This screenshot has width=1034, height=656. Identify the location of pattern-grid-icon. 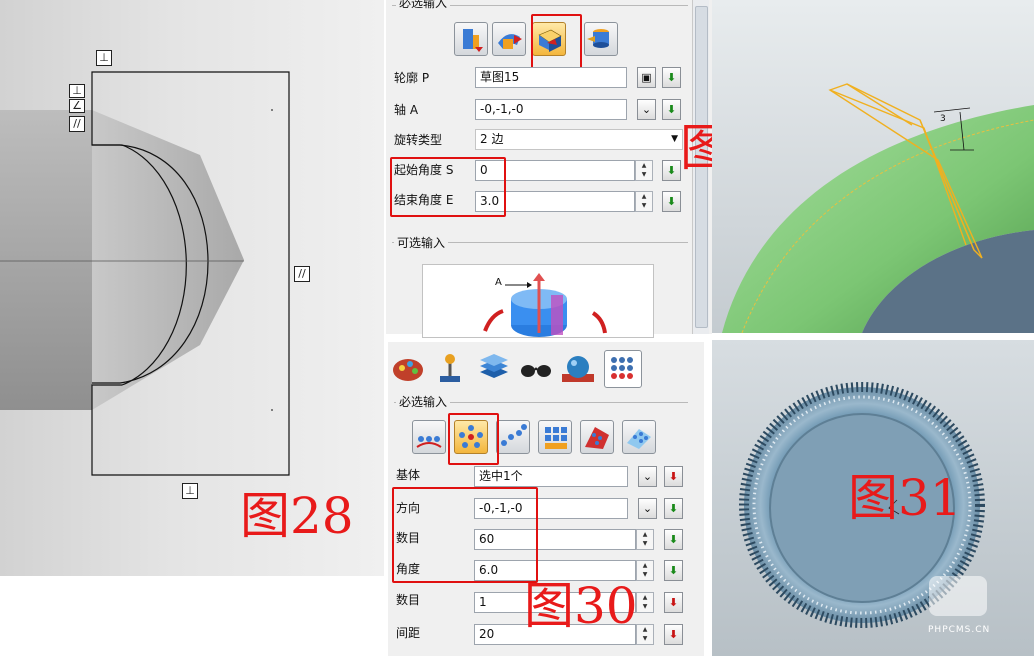
(623, 369).